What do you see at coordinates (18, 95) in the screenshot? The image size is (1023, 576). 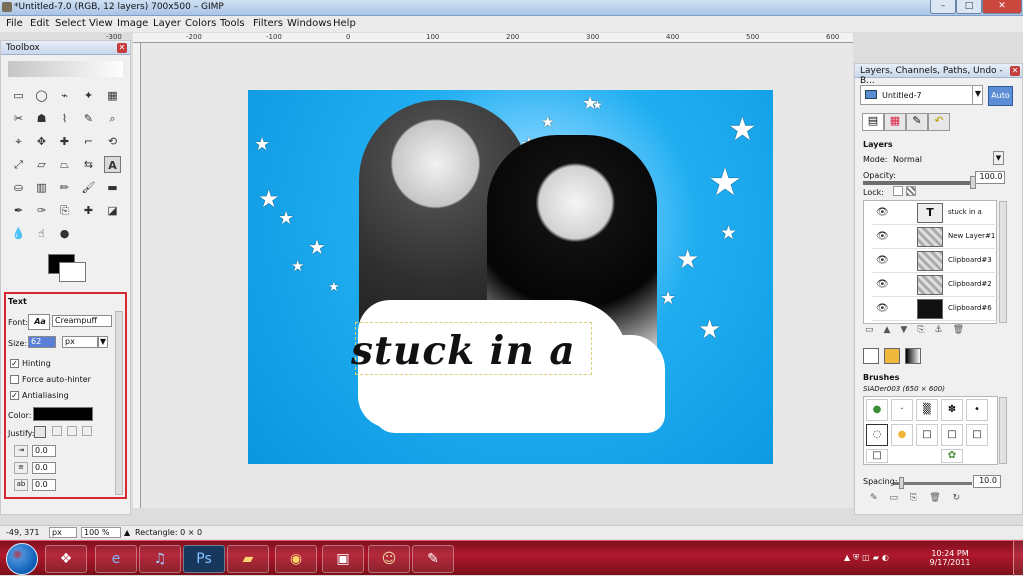 I see `rect-select-icon: ▭` at bounding box center [18, 95].